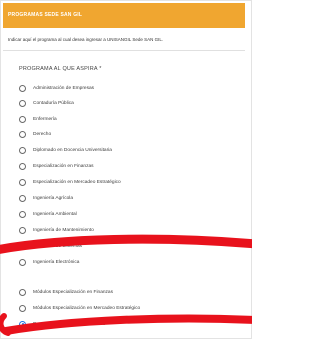 This screenshot has height=339, width=320. Describe the element at coordinates (58, 246) in the screenshot. I see `option-label: Ingeniería de Sistemas` at that location.